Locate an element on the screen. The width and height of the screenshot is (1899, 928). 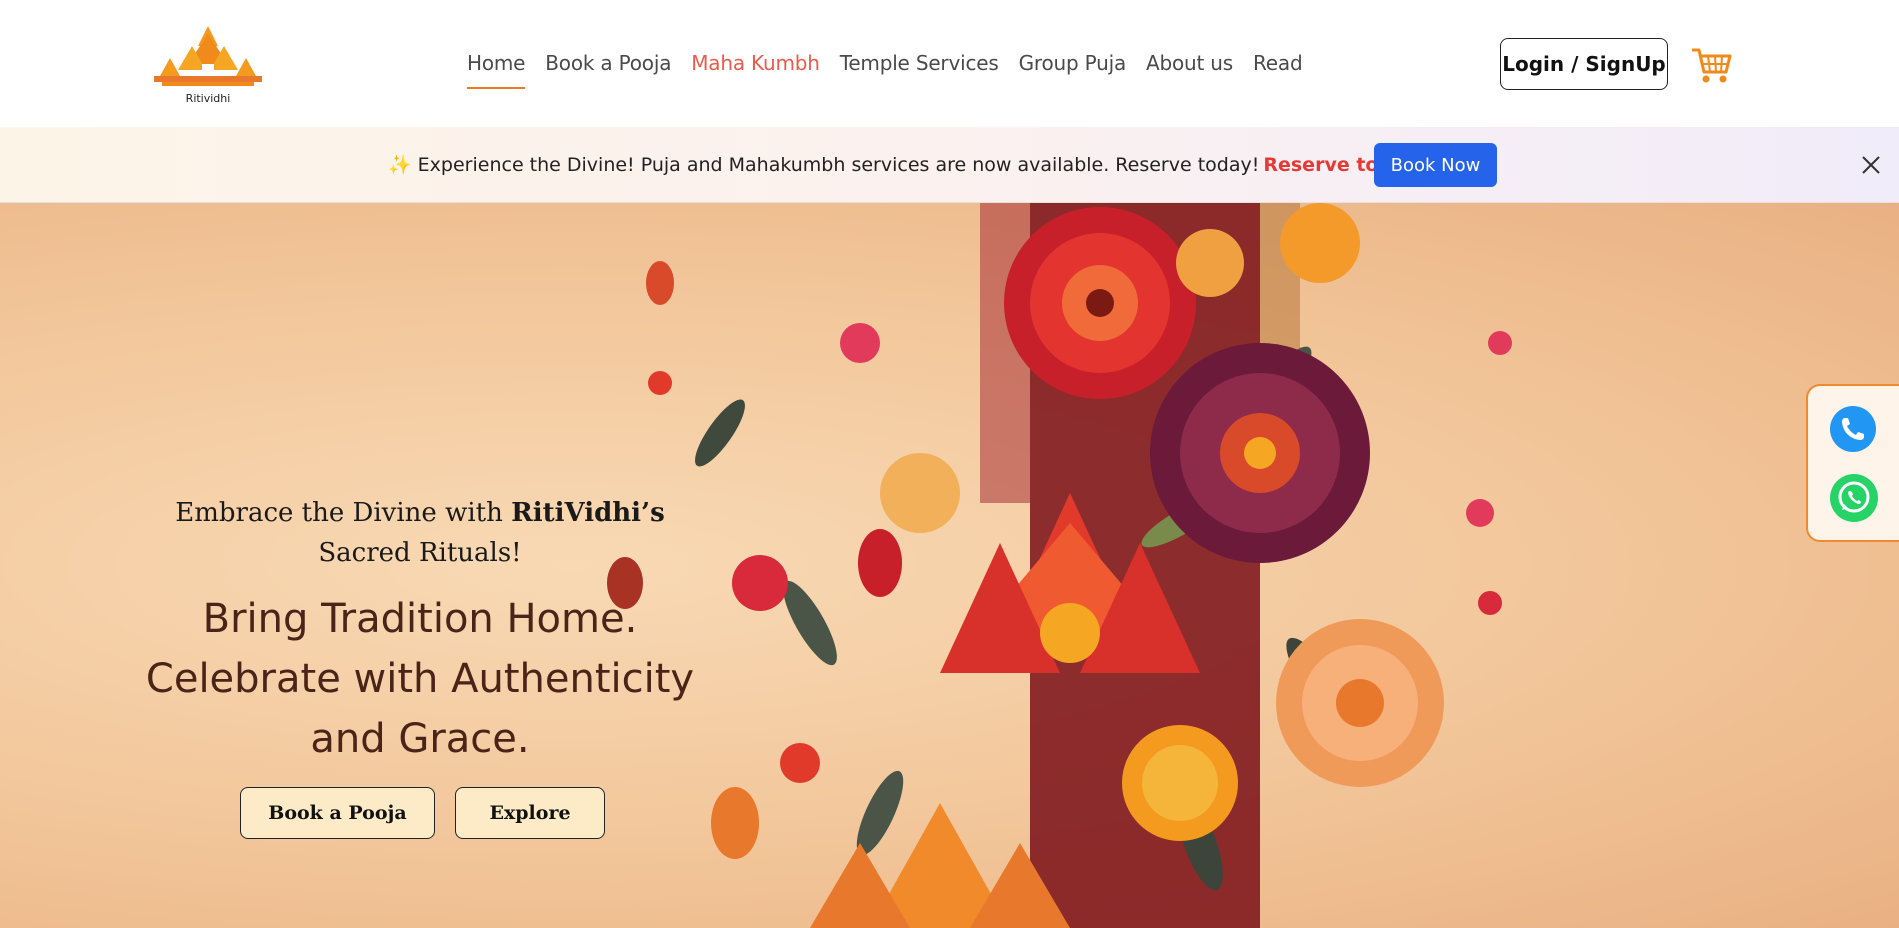
cart-icon is located at coordinates (1711, 65).